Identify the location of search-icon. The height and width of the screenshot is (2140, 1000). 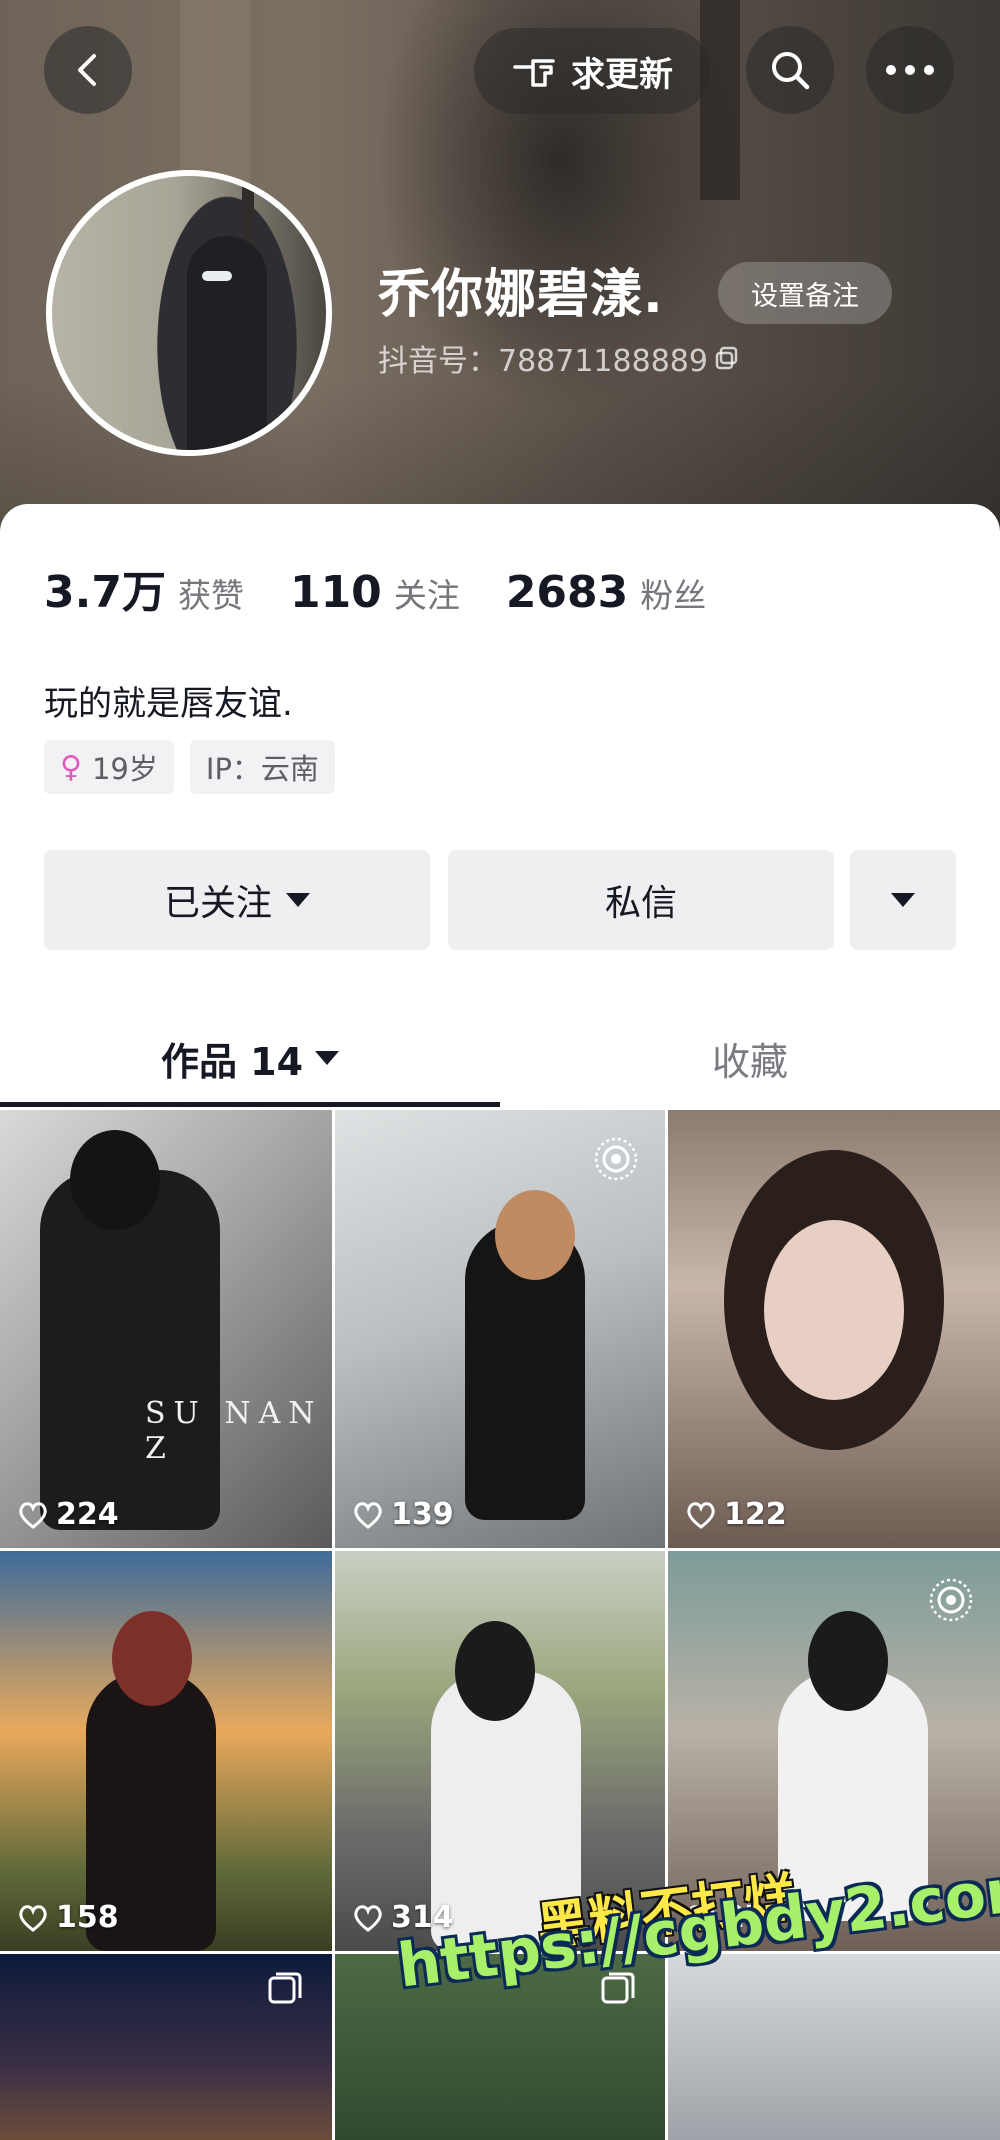
(791, 71).